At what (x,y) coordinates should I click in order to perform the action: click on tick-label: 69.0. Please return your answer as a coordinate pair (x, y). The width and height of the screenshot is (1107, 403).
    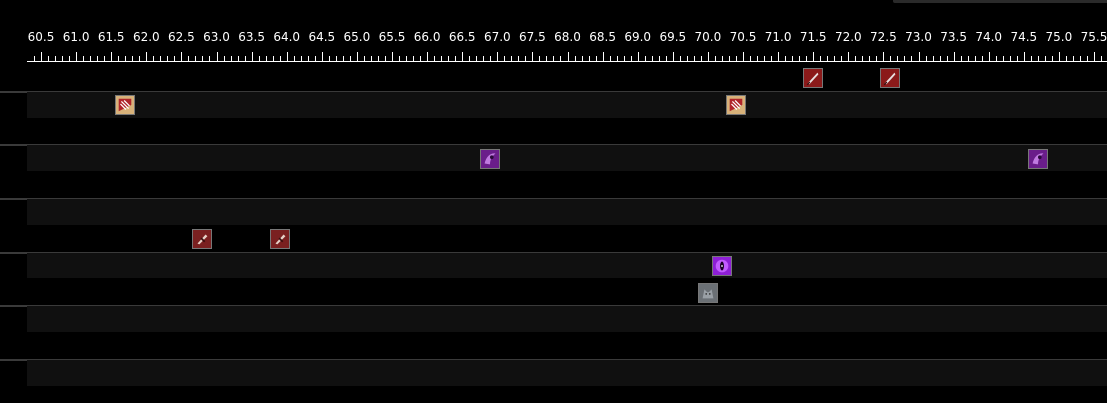
    Looking at the image, I should click on (638, 37).